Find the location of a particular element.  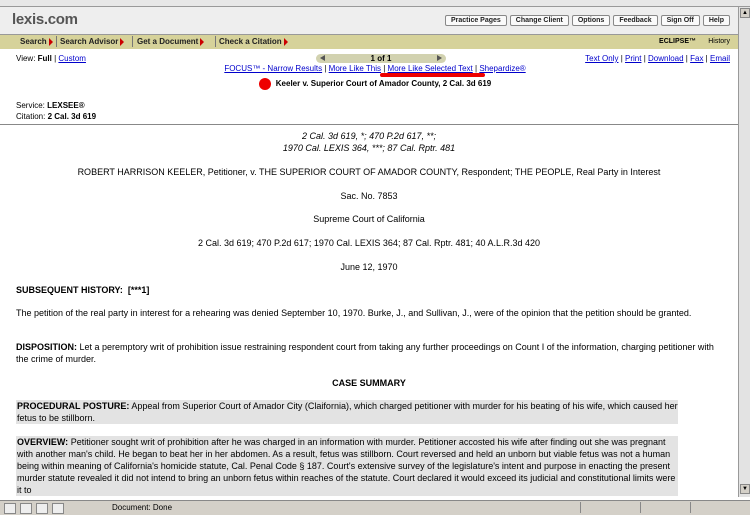

search-advisor-tab: Search Advisor is located at coordinates (92, 41).